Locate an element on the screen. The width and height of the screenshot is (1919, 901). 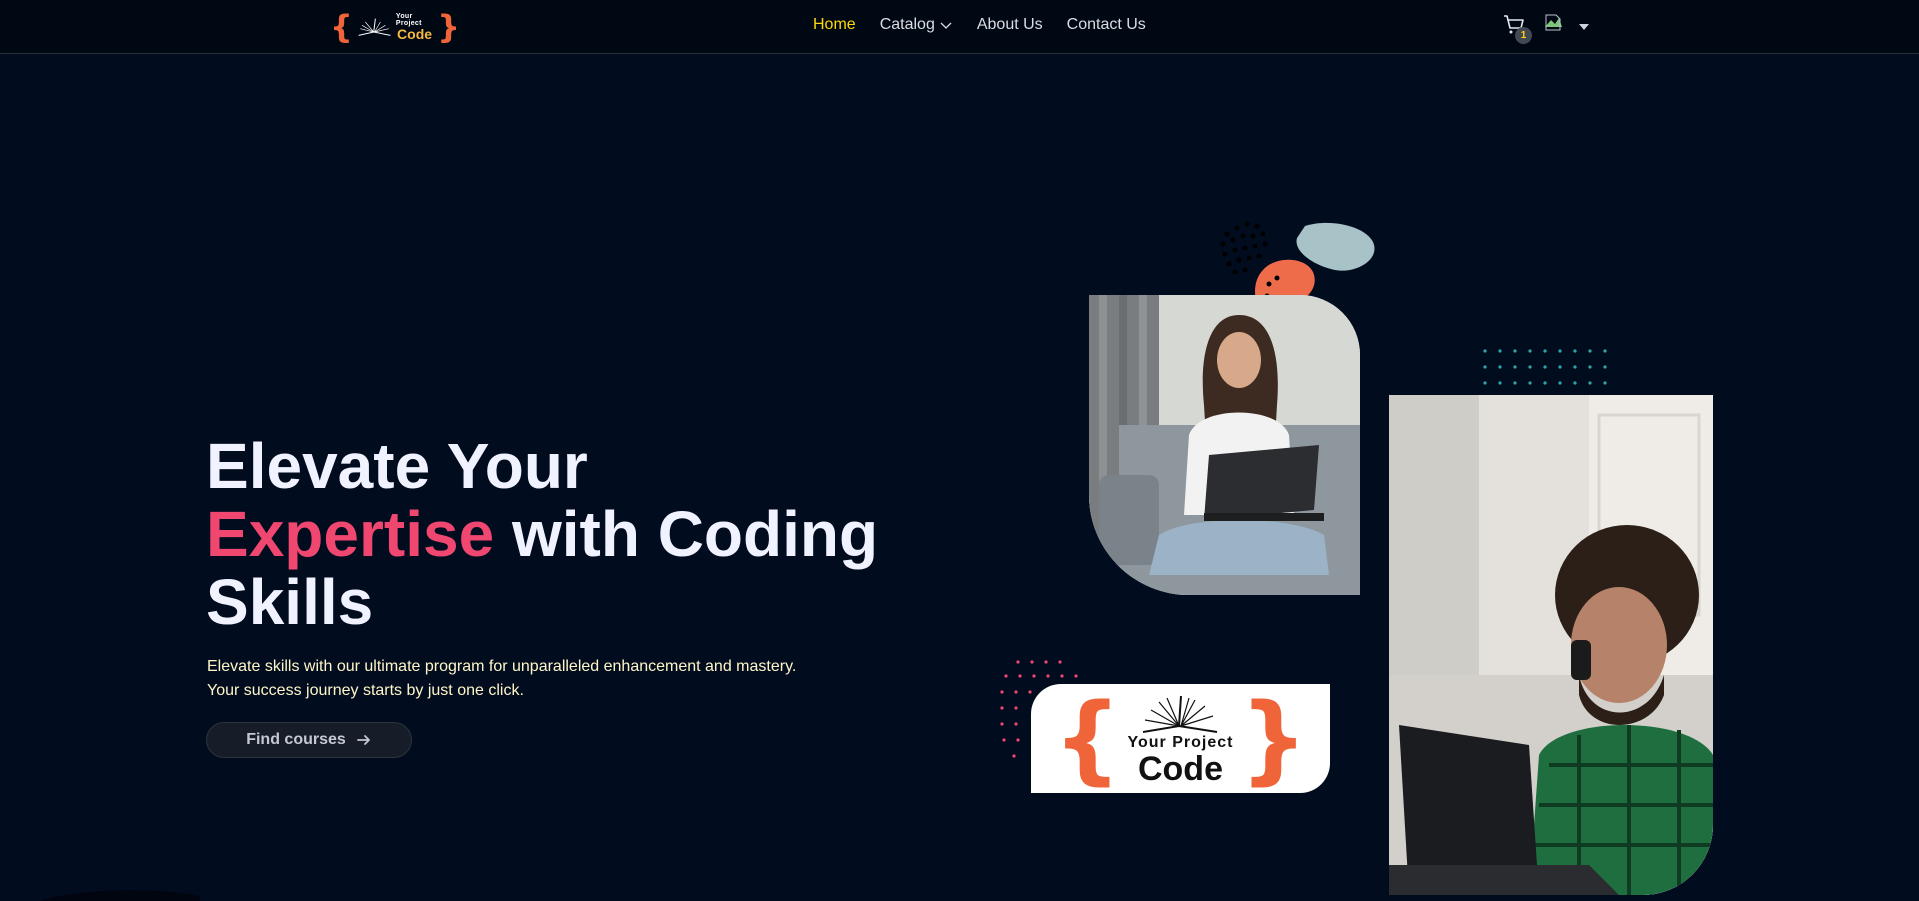
nav-about: About Us is located at coordinates (1010, 25).